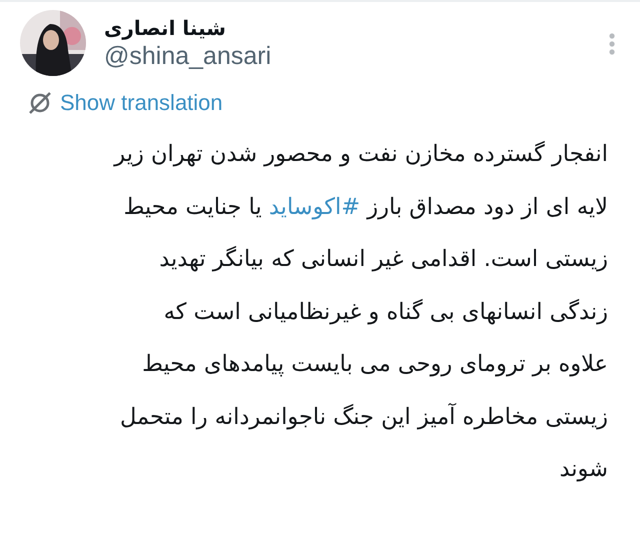 The image size is (640, 540). What do you see at coordinates (40, 103) in the screenshot?
I see `globe-slash-icon` at bounding box center [40, 103].